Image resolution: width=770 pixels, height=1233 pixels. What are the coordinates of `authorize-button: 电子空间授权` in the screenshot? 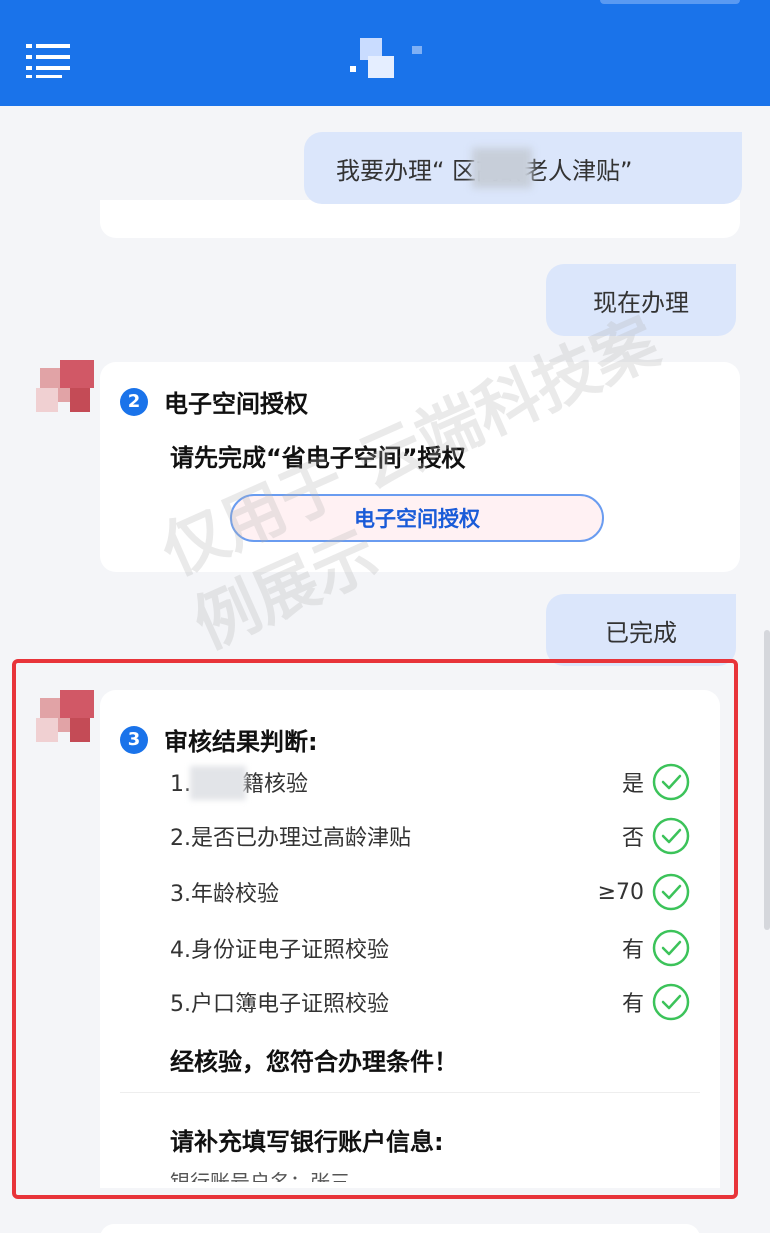 It's located at (417, 518).